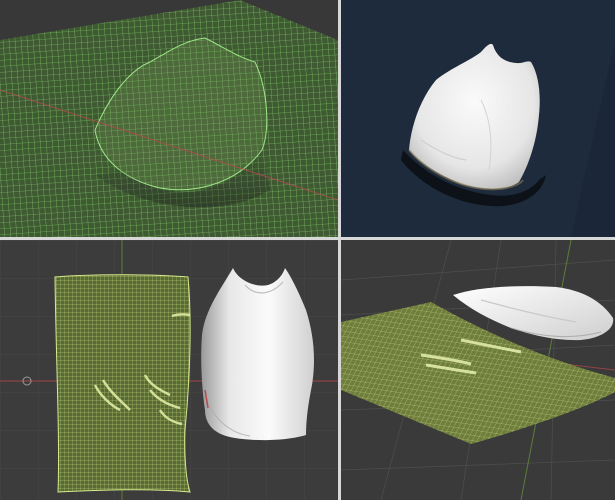  Describe the element at coordinates (257, 354) in the screenshot. I see `tank-top-garment` at that location.